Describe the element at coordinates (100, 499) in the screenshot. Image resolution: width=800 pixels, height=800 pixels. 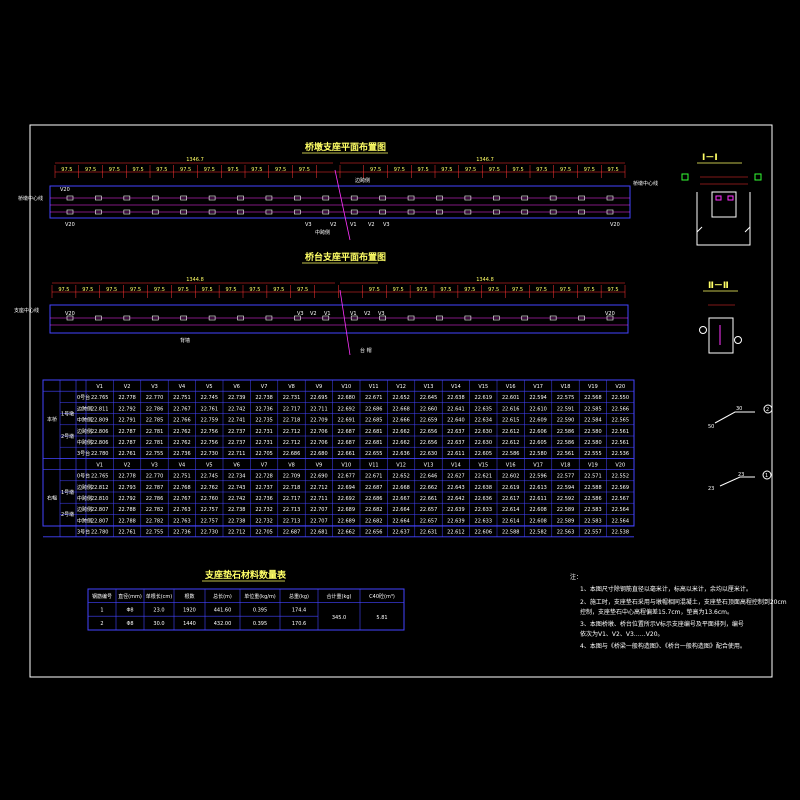
I see `elev-cell: 22.810` at that location.